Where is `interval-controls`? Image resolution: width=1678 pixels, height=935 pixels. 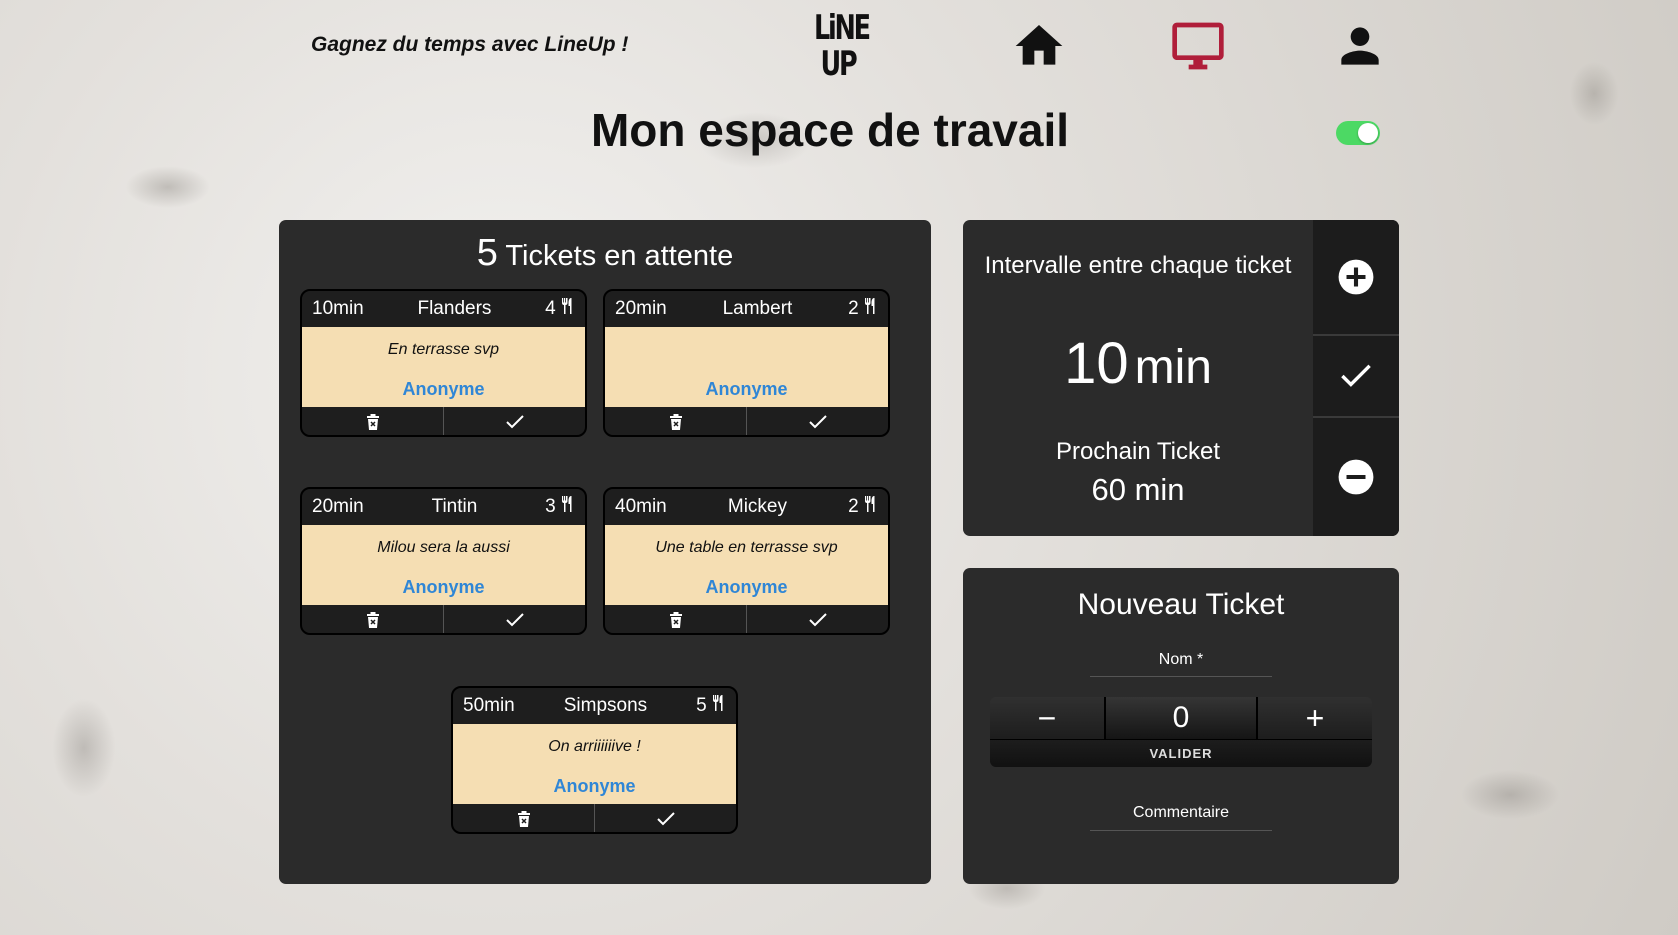 interval-controls is located at coordinates (1356, 378).